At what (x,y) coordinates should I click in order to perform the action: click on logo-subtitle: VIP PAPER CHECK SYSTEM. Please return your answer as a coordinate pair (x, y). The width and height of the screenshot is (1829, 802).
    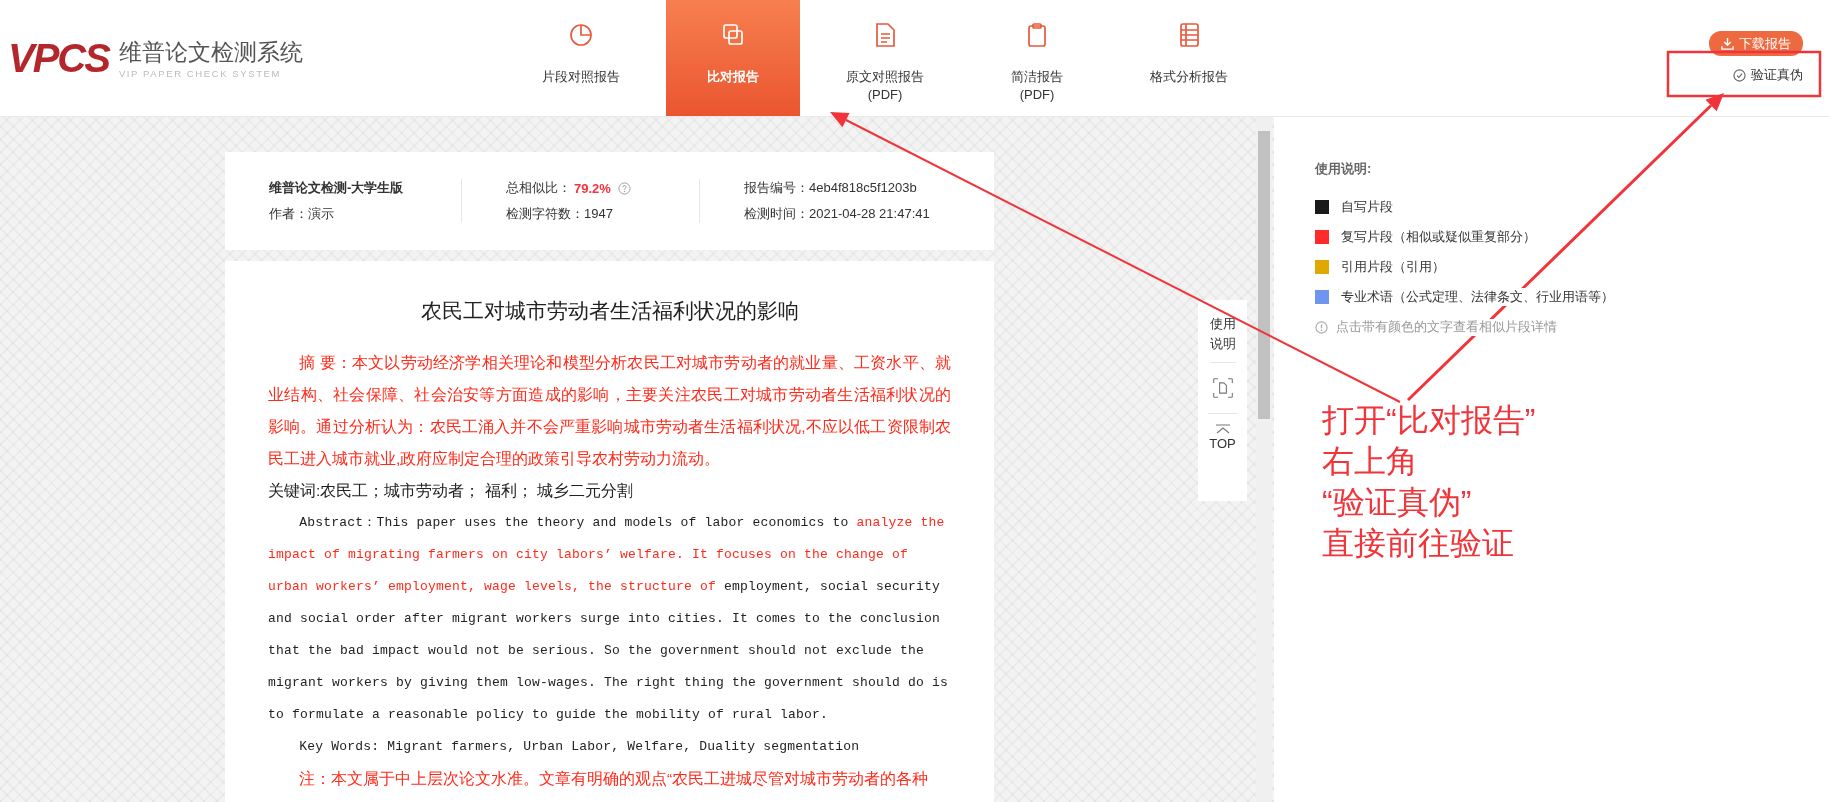
    Looking at the image, I should click on (200, 73).